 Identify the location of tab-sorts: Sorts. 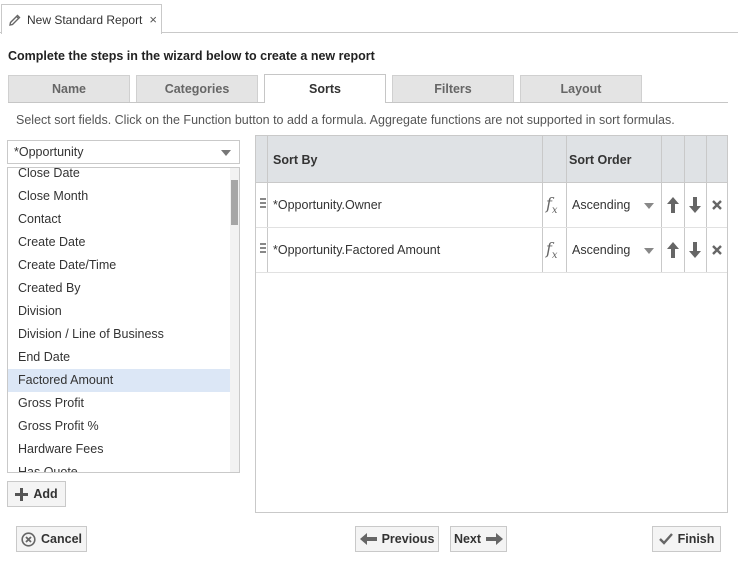
(325, 88).